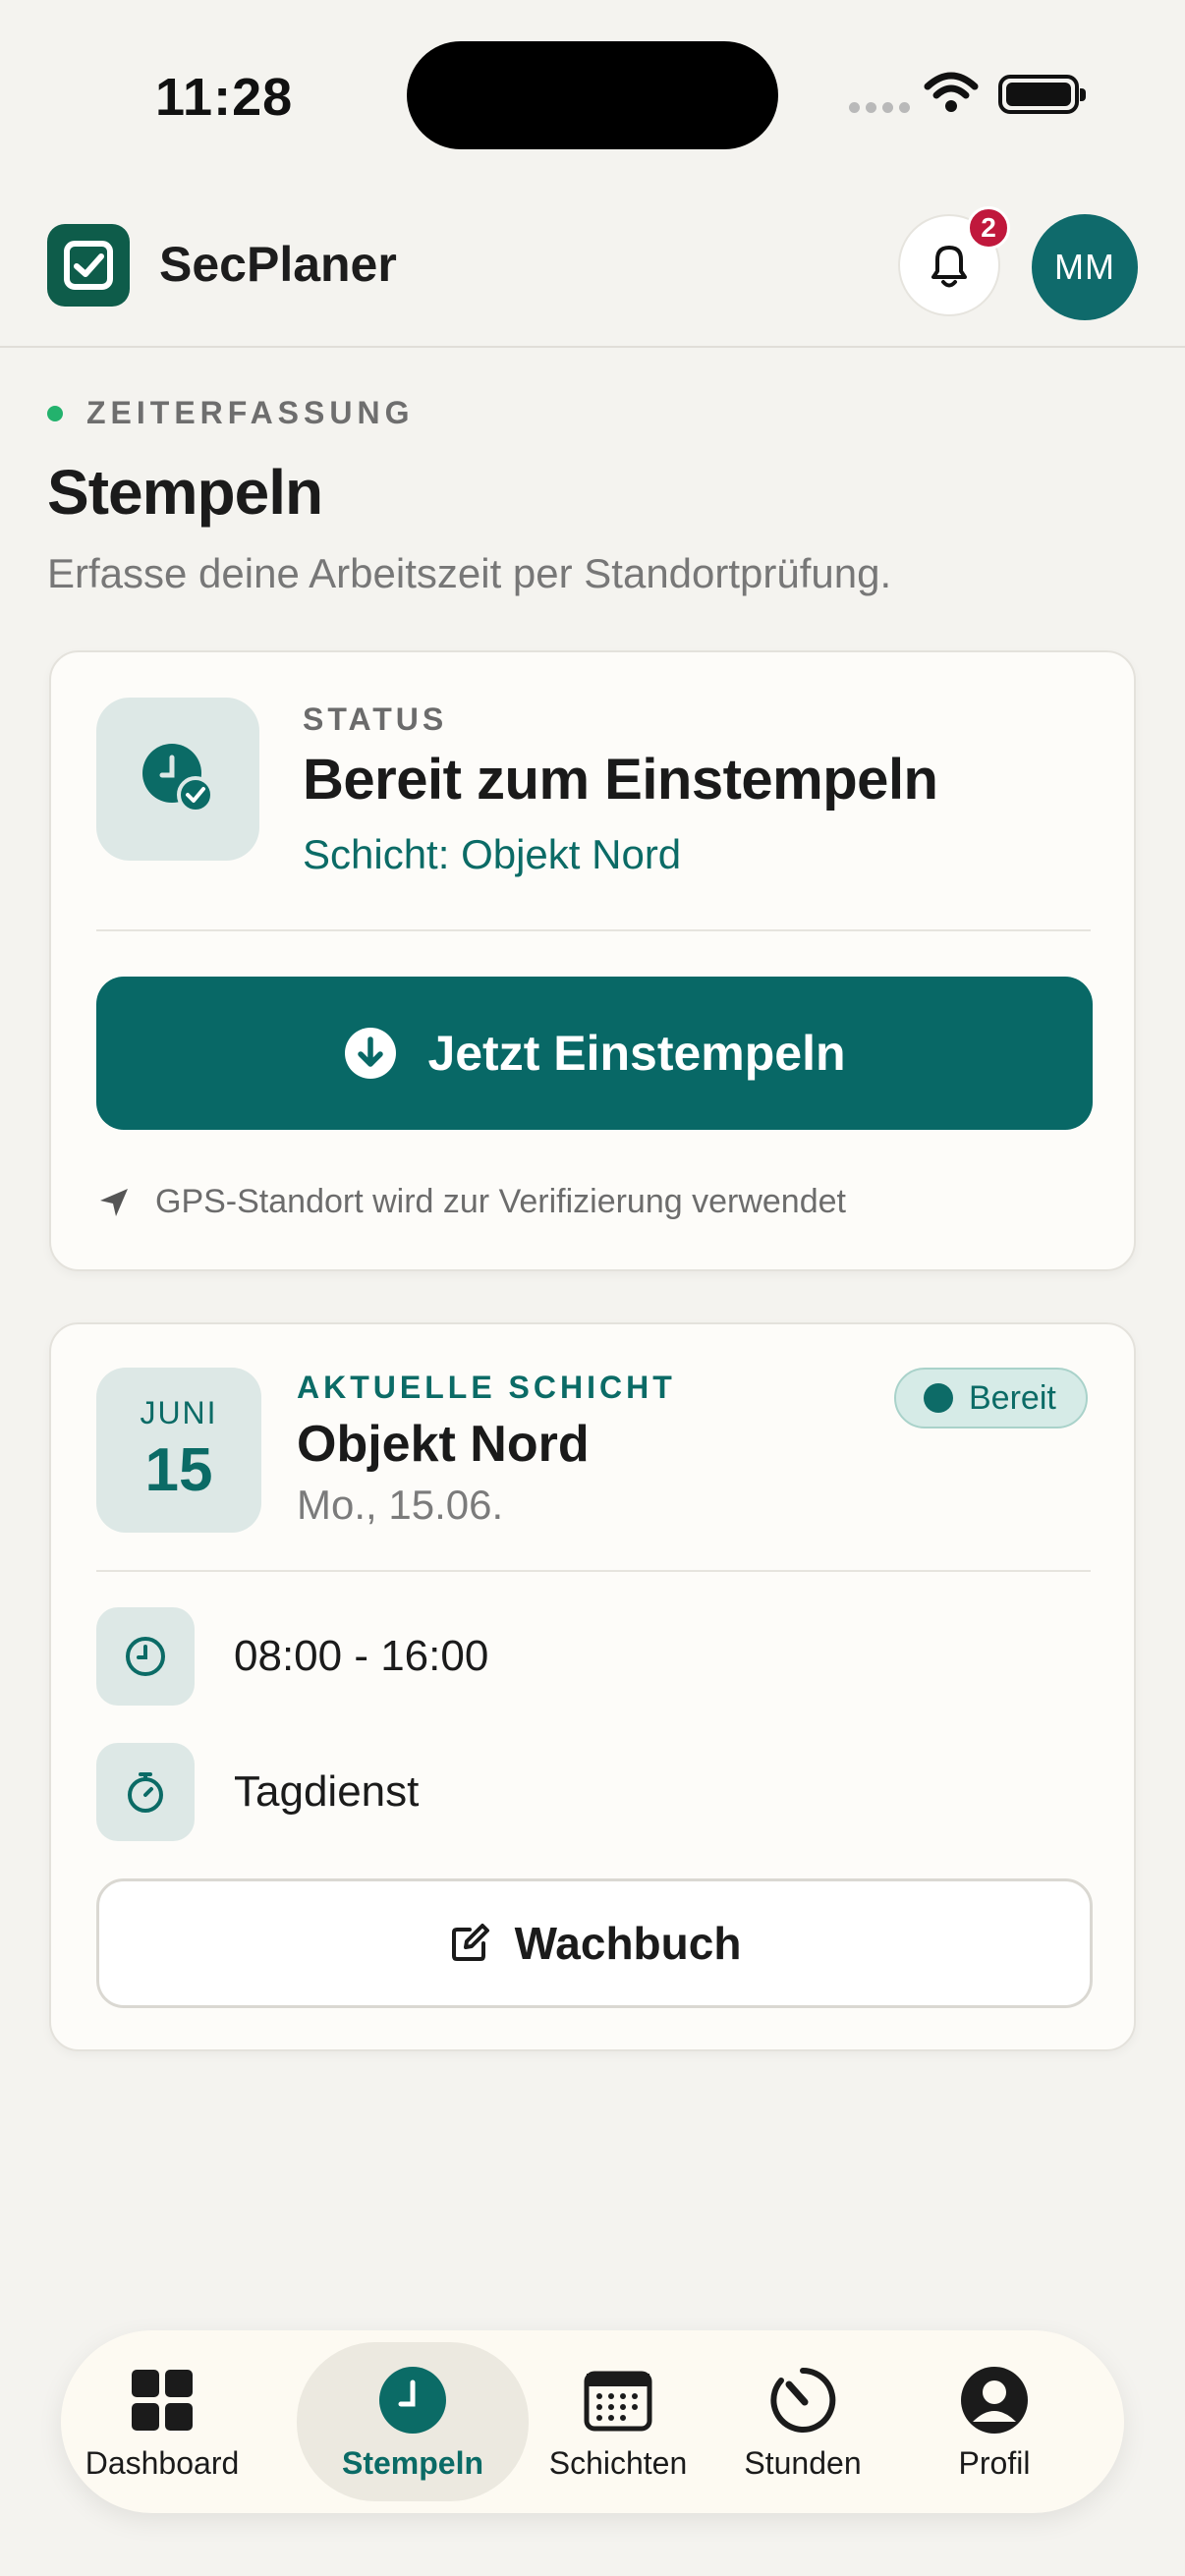  I want to click on timer-icon, so click(803, 2400).